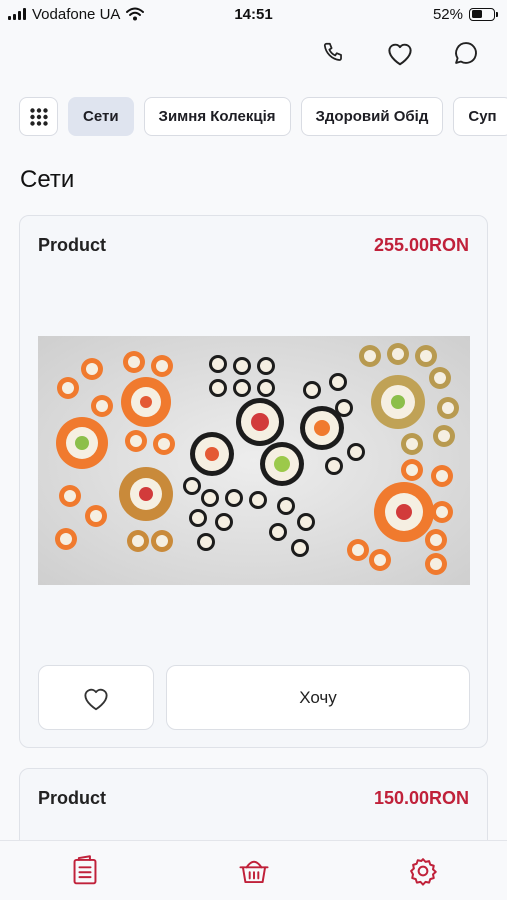  I want to click on favorite-button, so click(96, 697).